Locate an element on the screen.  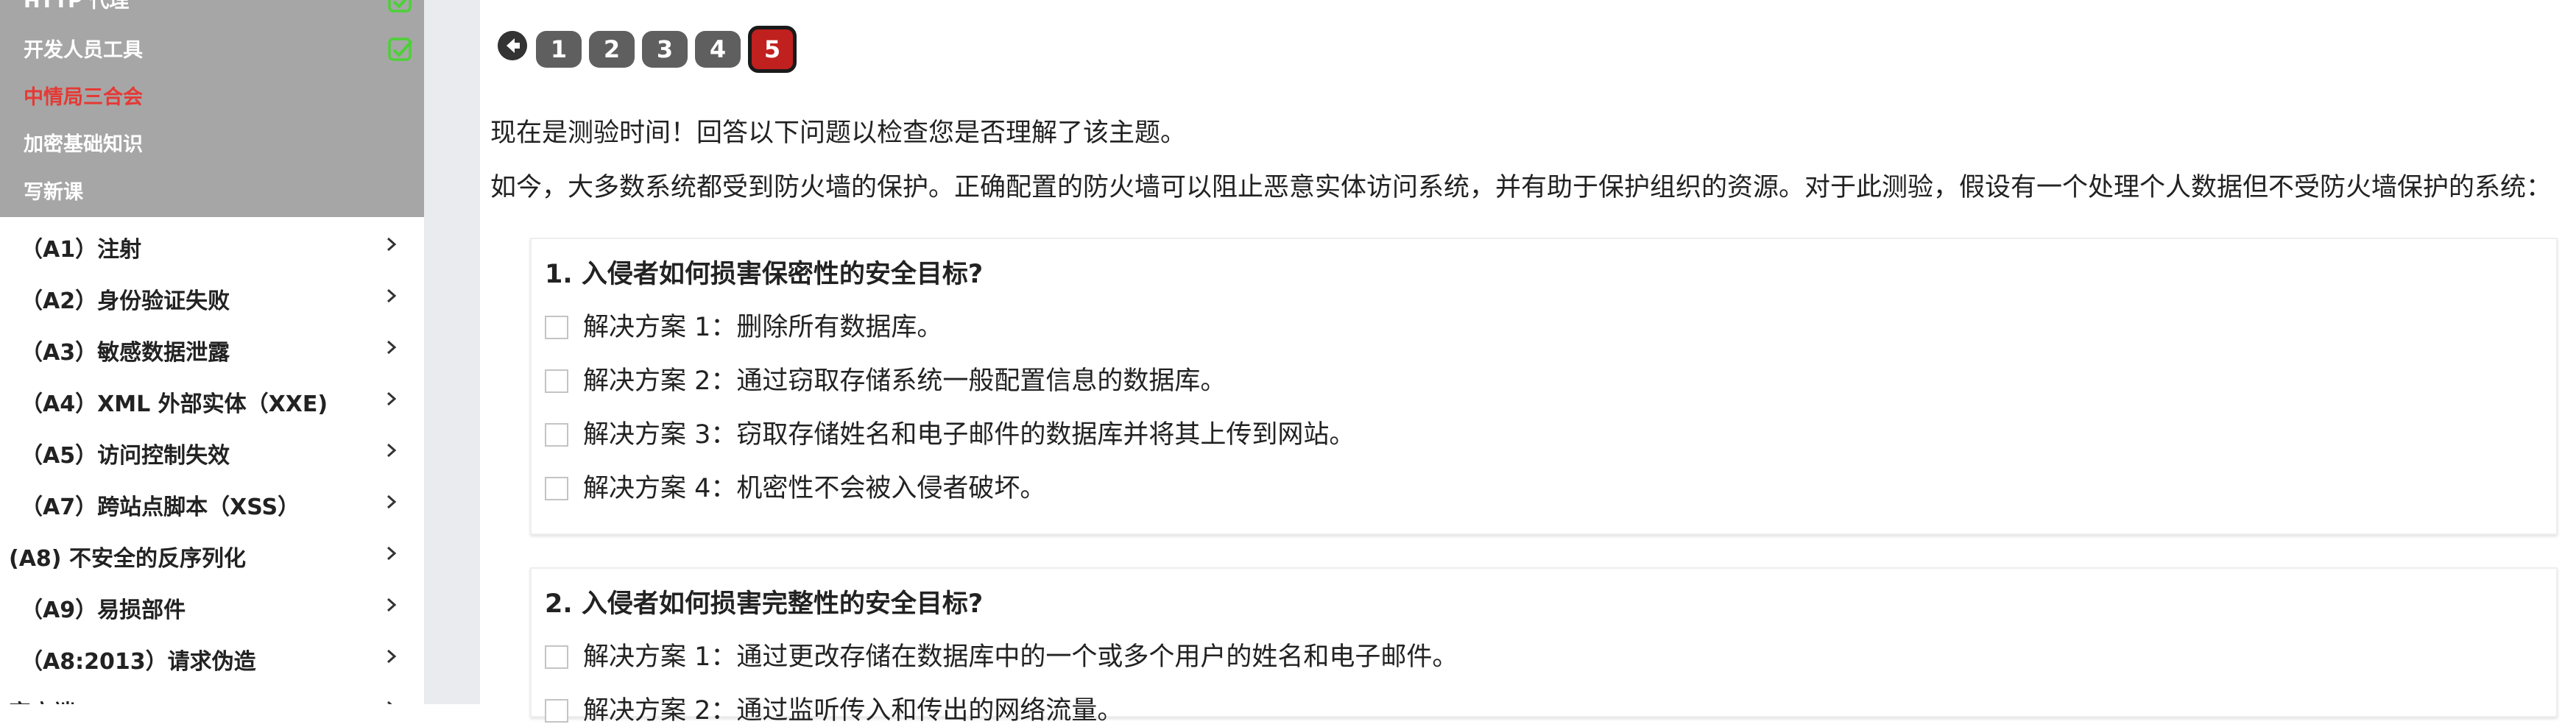
arrow-left-icon is located at coordinates (512, 45).